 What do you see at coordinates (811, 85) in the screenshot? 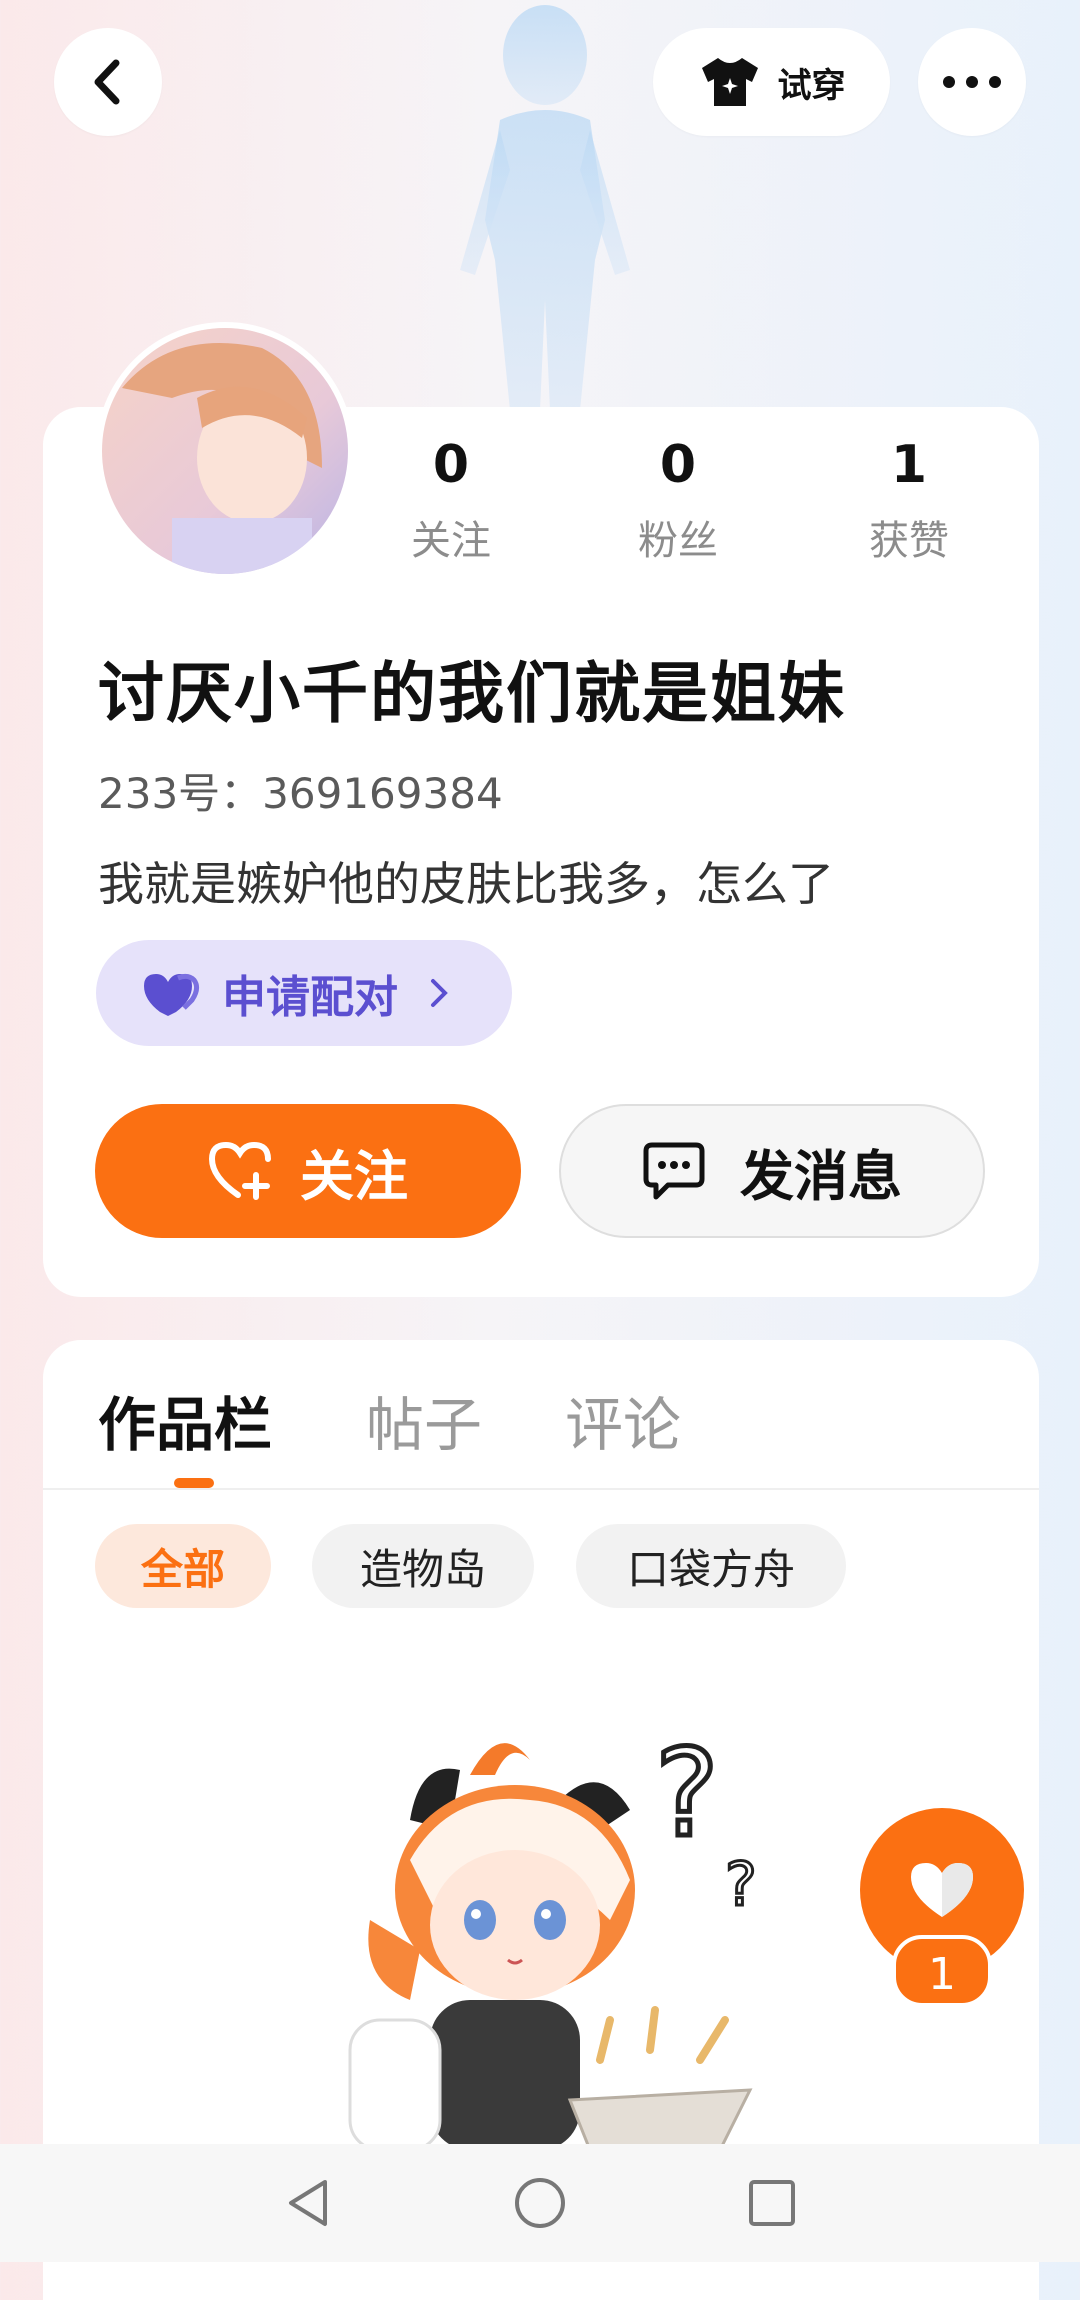
I see `try-on-label: 试穿` at bounding box center [811, 85].